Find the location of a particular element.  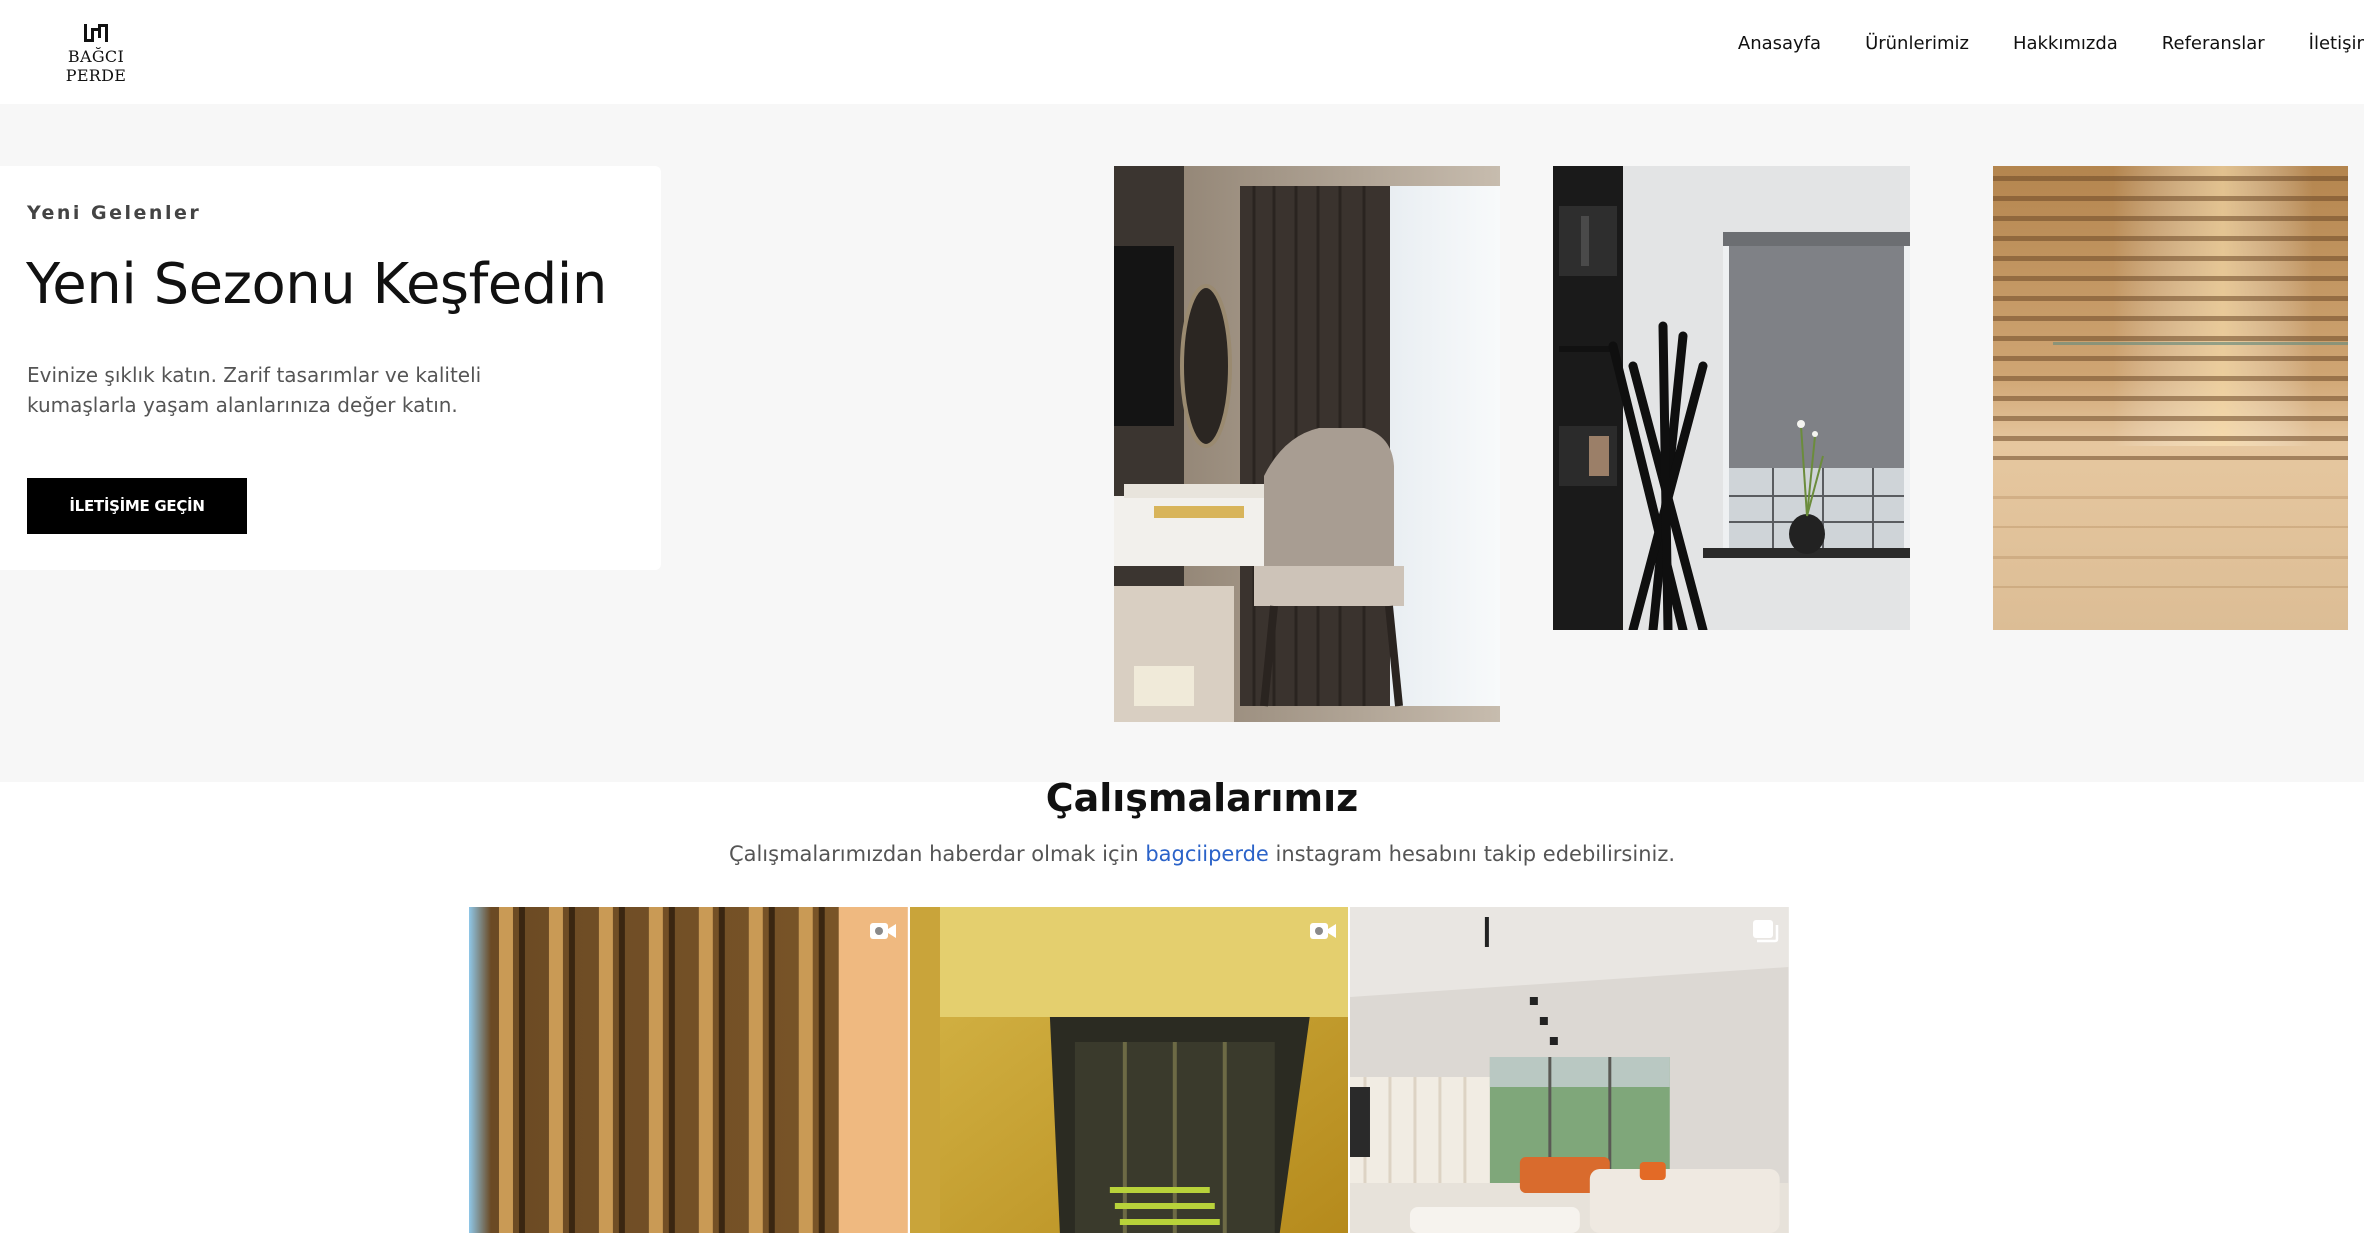

contact-cta-button: İLETİŞİME GEÇİN is located at coordinates (137, 506).